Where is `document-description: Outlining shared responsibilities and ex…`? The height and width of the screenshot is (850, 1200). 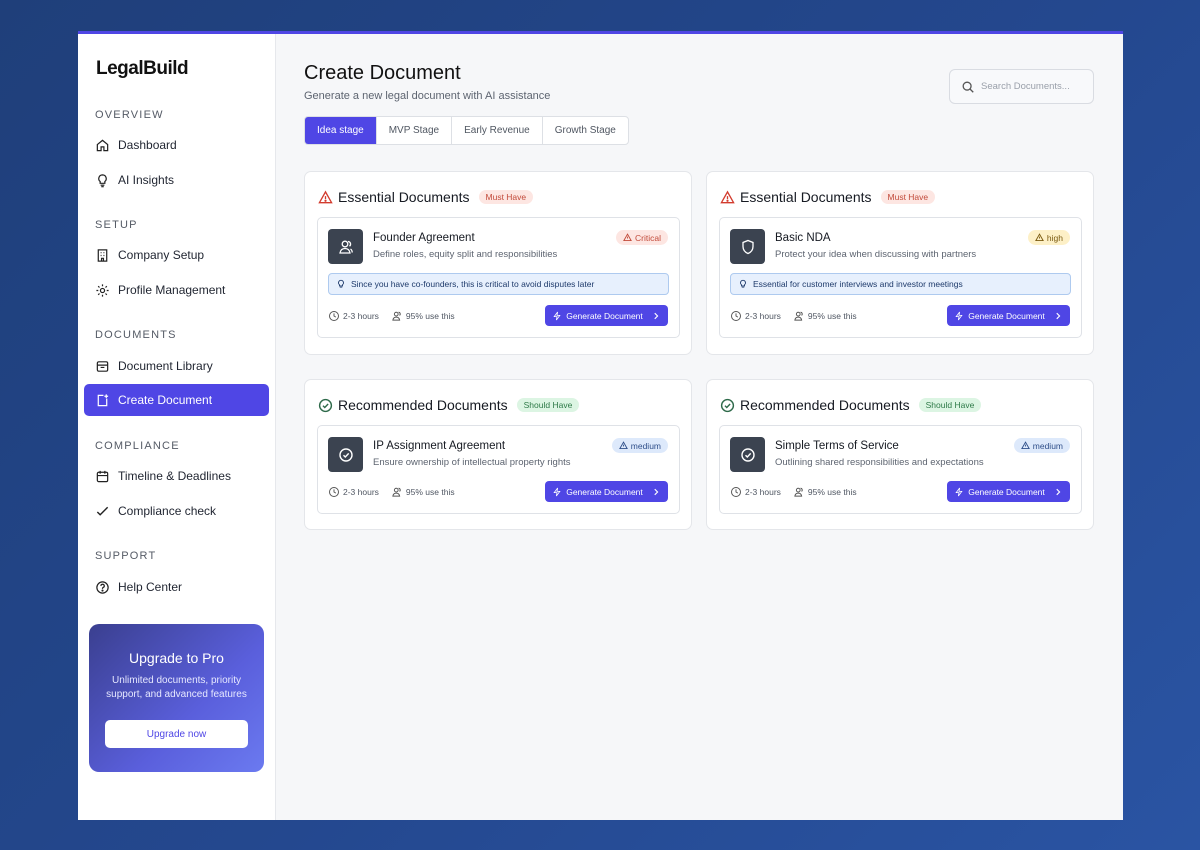 document-description: Outlining shared responsibilities and ex… is located at coordinates (879, 462).